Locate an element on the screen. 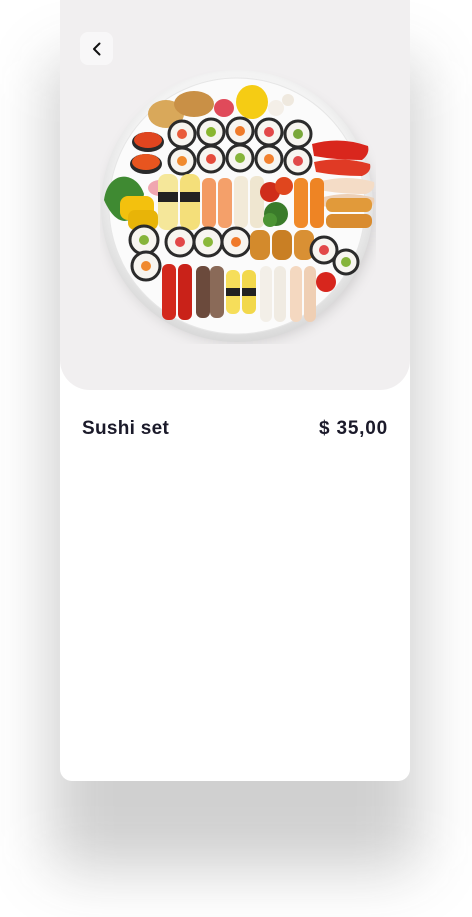  back-button is located at coordinates (96, 48).